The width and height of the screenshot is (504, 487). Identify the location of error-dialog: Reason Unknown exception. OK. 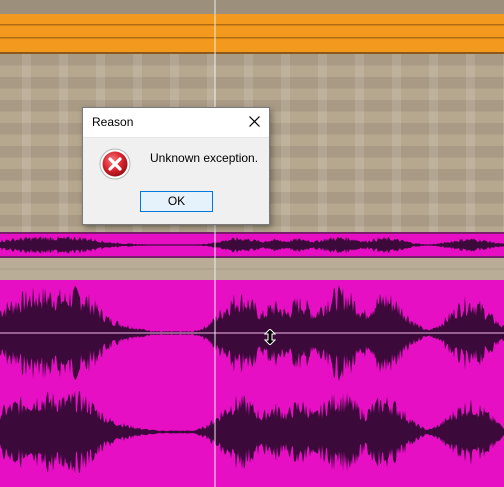
(176, 166).